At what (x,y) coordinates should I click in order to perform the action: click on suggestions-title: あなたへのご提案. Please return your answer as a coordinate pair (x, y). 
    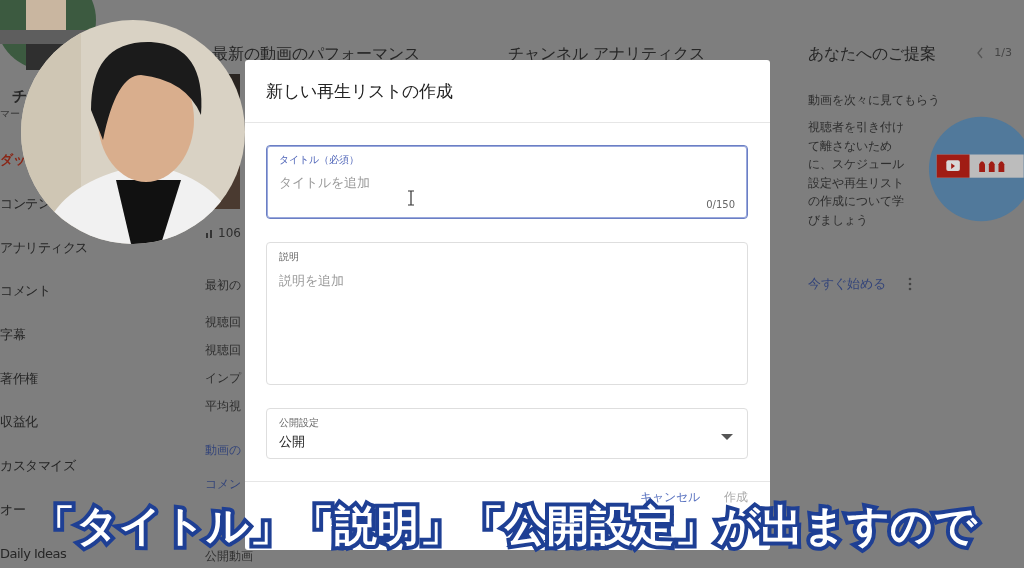
    Looking at the image, I should click on (872, 54).